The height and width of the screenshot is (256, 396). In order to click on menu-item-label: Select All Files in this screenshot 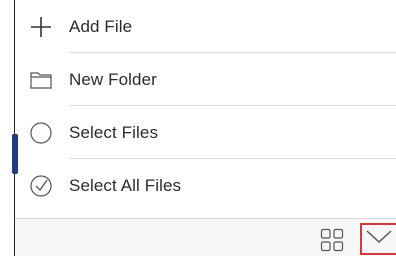, I will do `click(125, 185)`.